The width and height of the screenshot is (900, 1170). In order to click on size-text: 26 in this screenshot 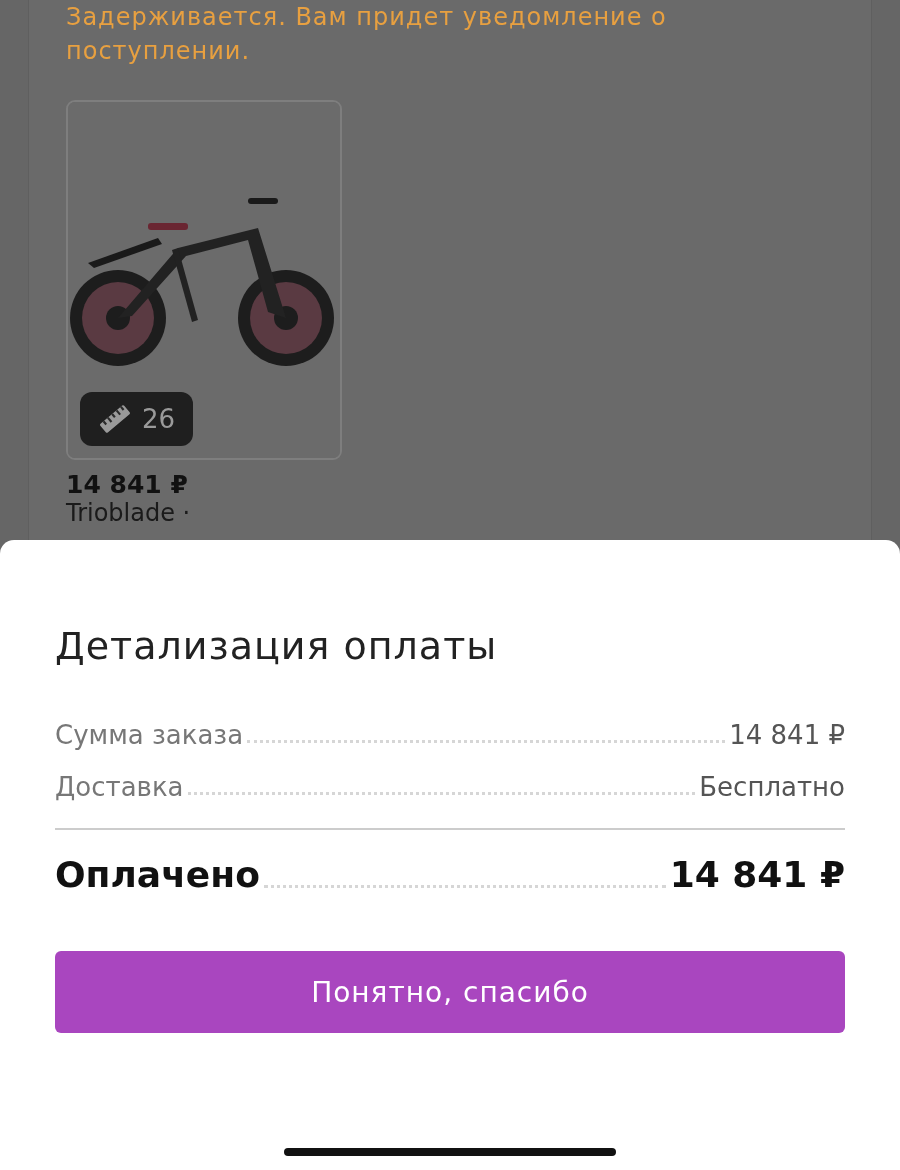, I will do `click(159, 419)`.